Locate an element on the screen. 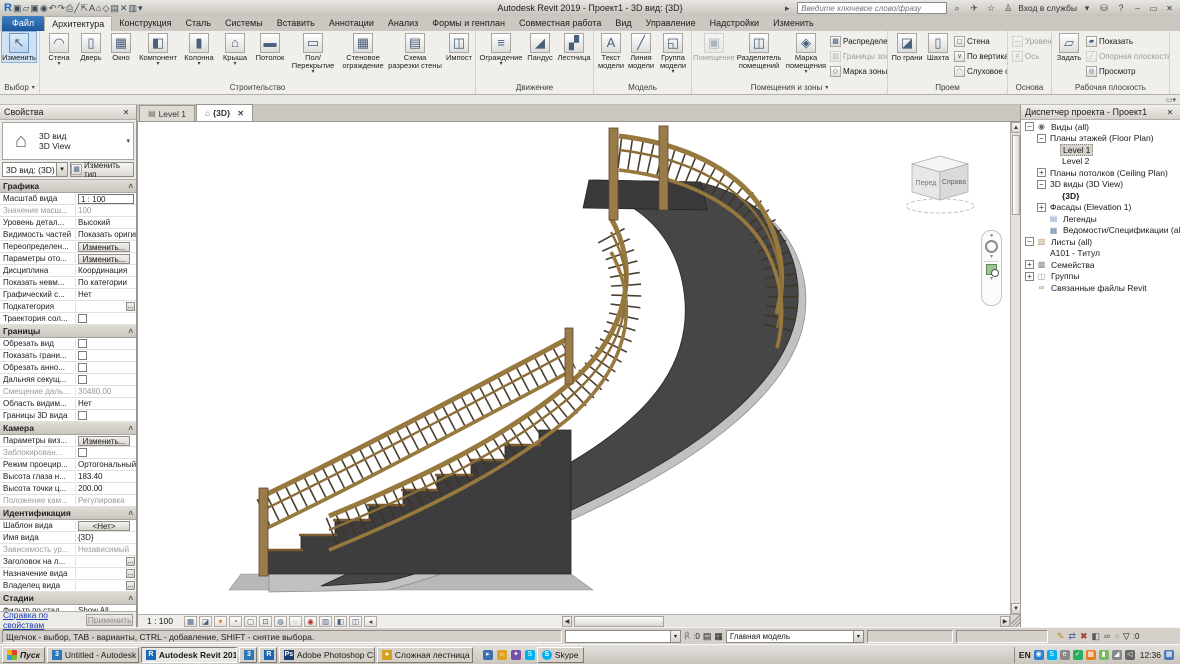  active-option-icon: ▦ is located at coordinates (718, 636).